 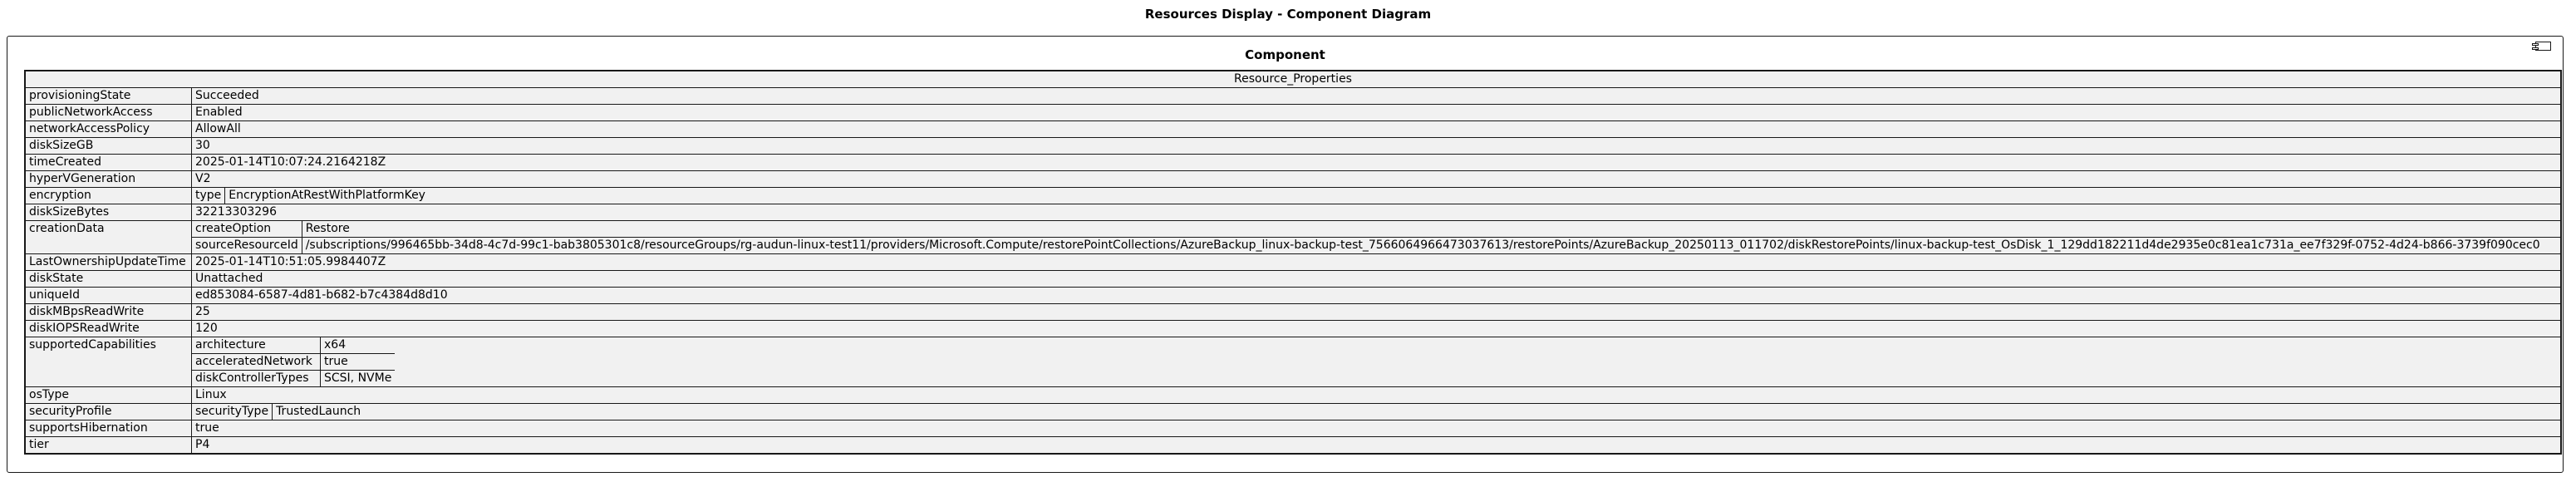 I want to click on nested-value: SCSI, NVMe, so click(x=358, y=378).